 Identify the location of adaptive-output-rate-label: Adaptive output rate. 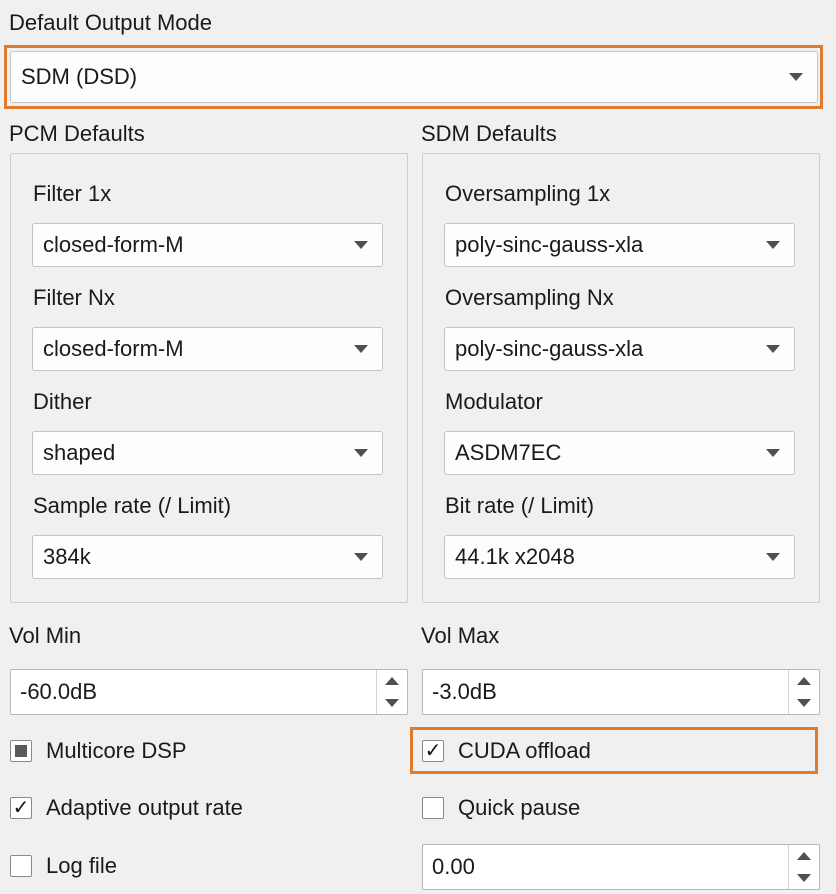
(144, 807).